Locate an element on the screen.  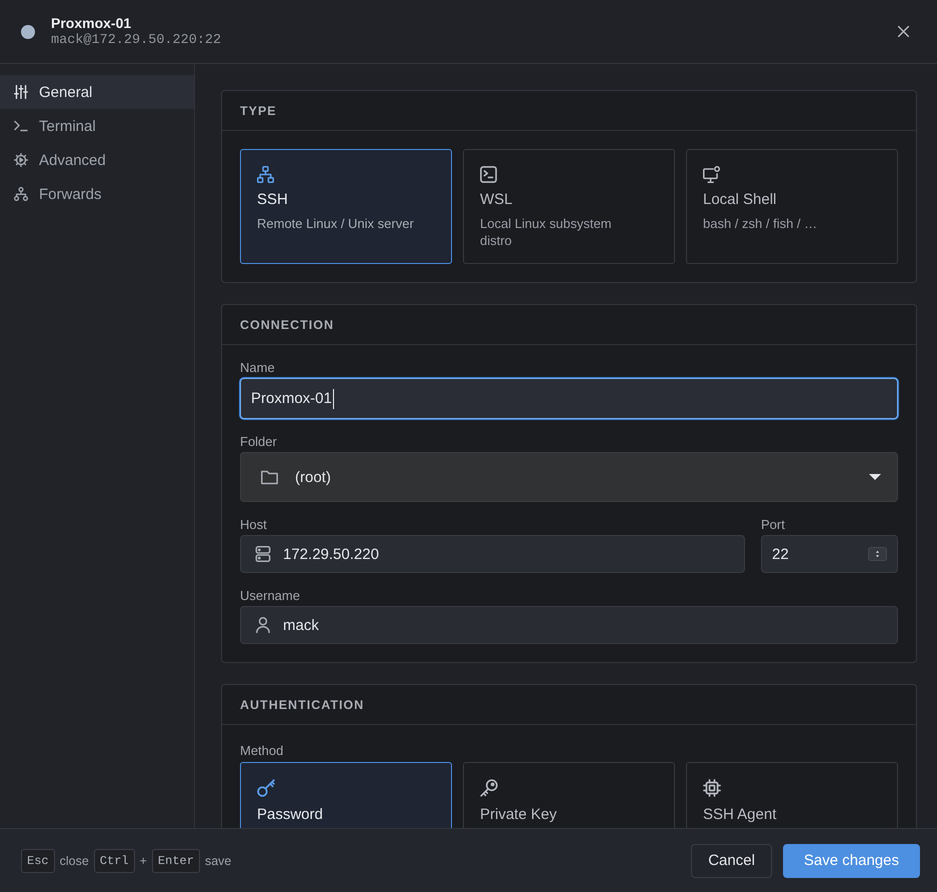
host-input: 172.29.50.220 is located at coordinates (492, 554).